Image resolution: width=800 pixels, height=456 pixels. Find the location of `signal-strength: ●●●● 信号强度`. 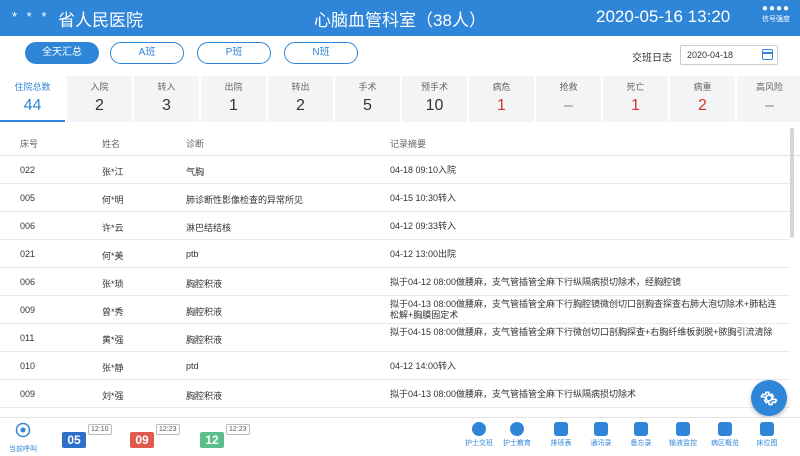

signal-strength: ●●●● 信号强度 is located at coordinates (776, 18).